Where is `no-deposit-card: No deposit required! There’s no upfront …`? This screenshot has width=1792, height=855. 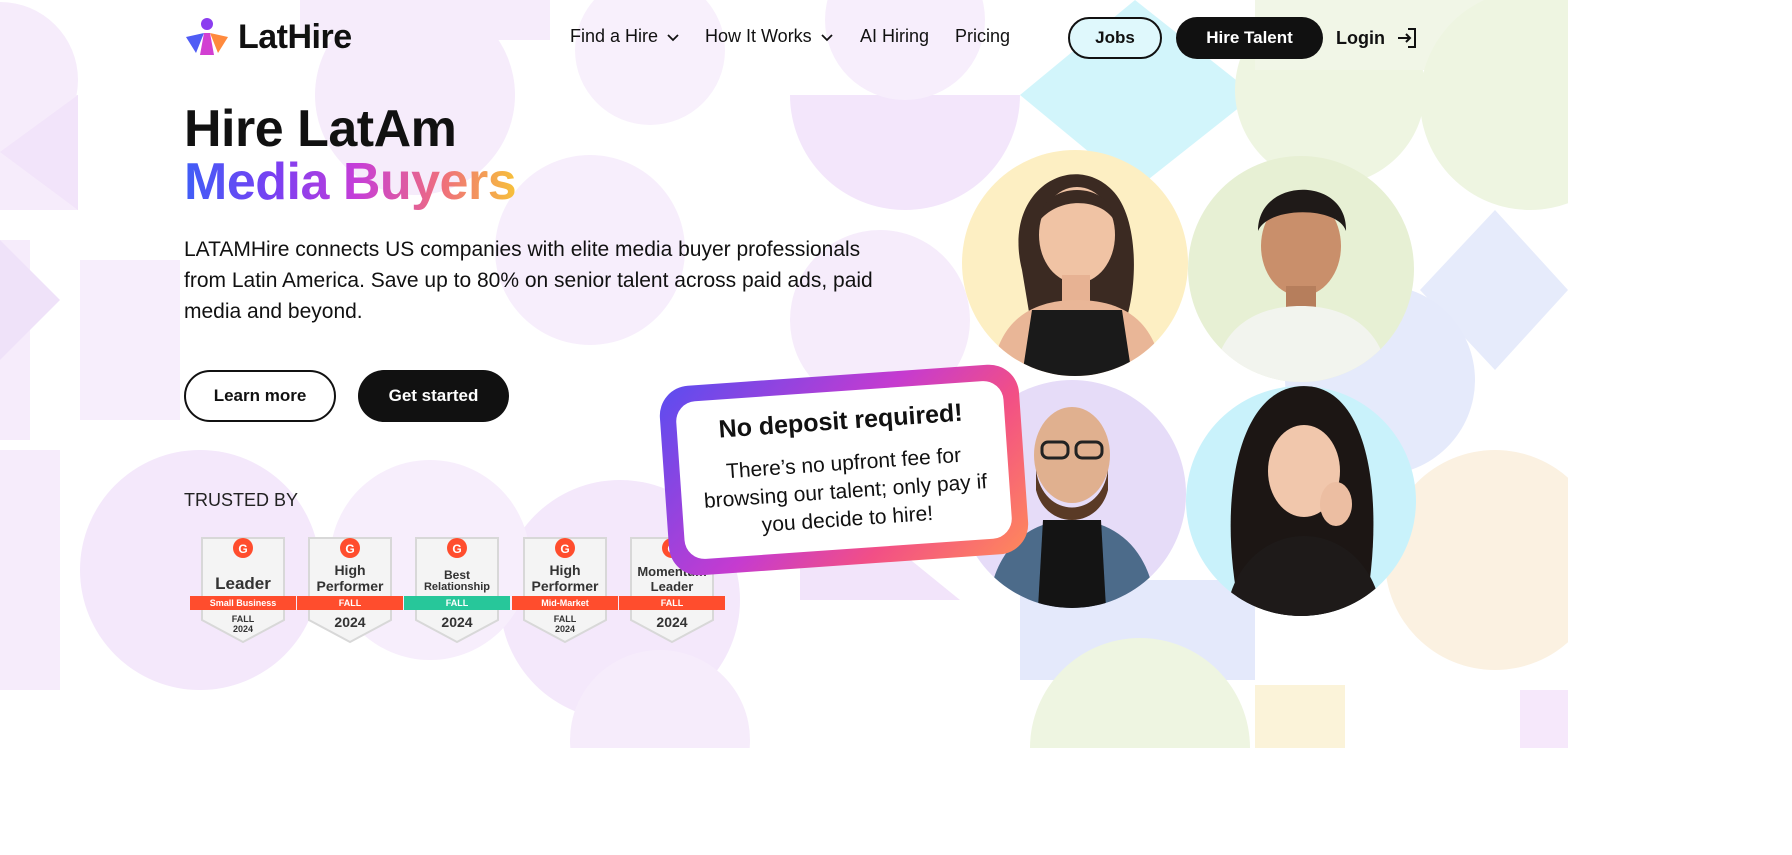 no-deposit-card: No deposit required! There’s no upfront … is located at coordinates (844, 470).